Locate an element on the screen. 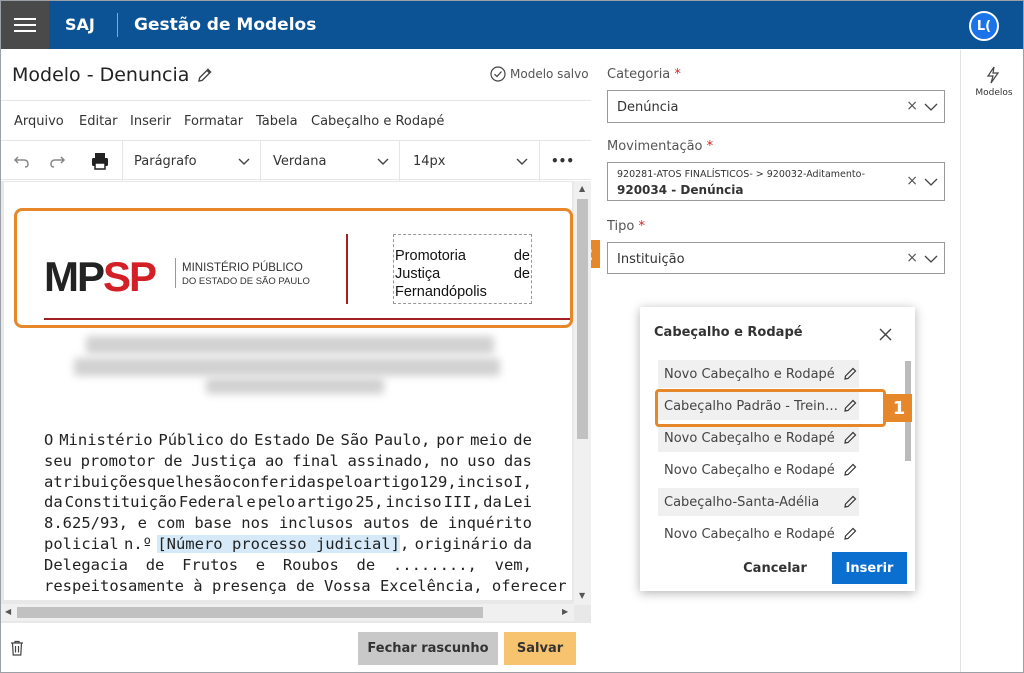  redo-icon is located at coordinates (57, 161).